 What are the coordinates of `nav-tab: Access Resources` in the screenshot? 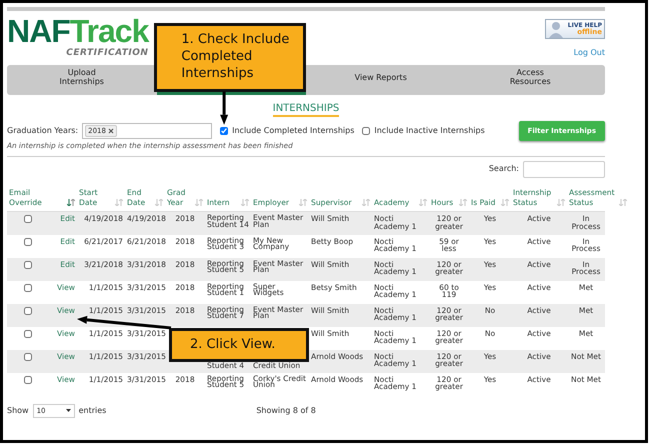 It's located at (530, 79).